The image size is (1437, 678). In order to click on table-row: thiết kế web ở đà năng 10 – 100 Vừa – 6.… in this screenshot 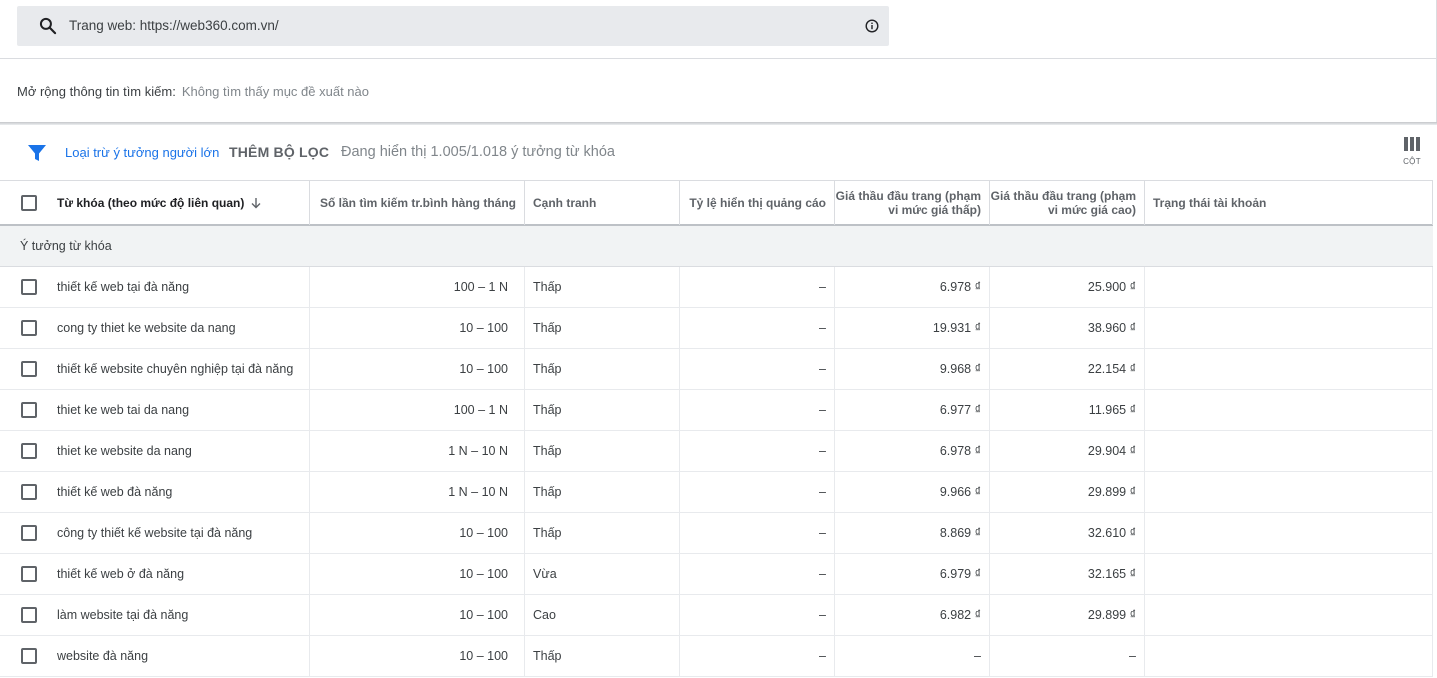, I will do `click(716, 574)`.